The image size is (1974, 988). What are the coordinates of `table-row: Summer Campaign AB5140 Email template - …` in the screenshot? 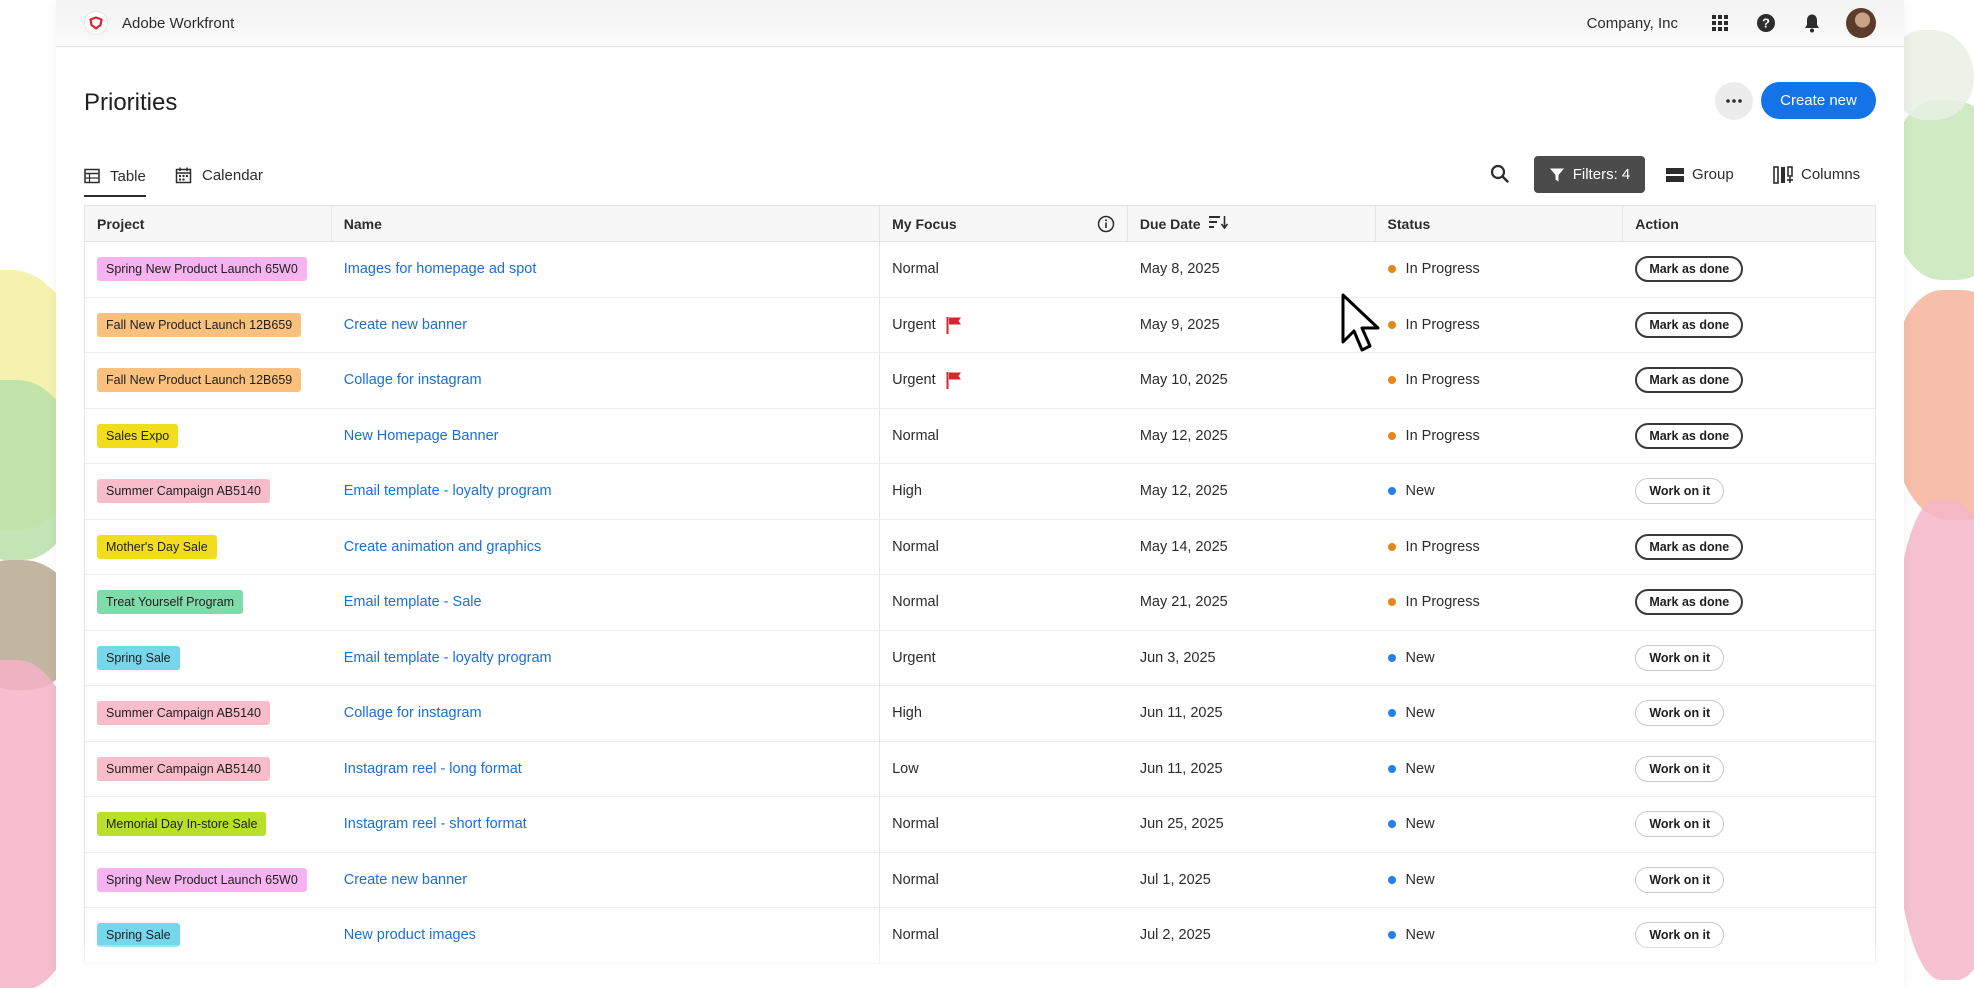 It's located at (980, 492).